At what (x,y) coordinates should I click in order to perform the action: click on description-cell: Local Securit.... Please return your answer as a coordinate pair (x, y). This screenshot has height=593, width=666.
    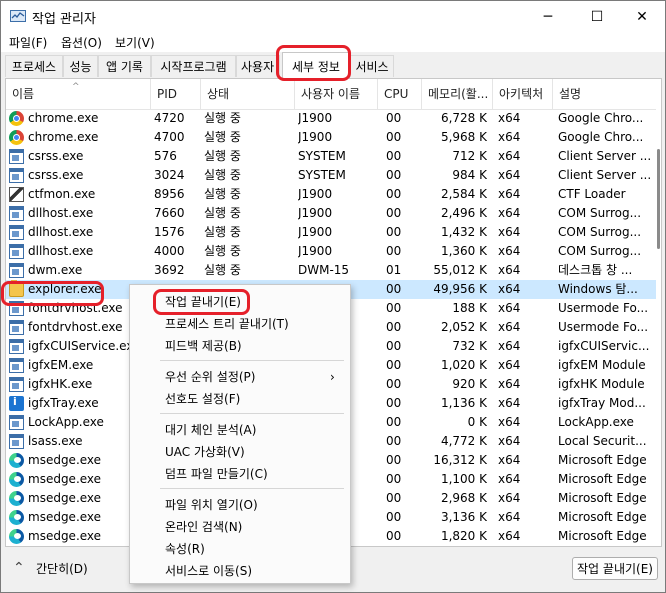
    Looking at the image, I should click on (602, 441).